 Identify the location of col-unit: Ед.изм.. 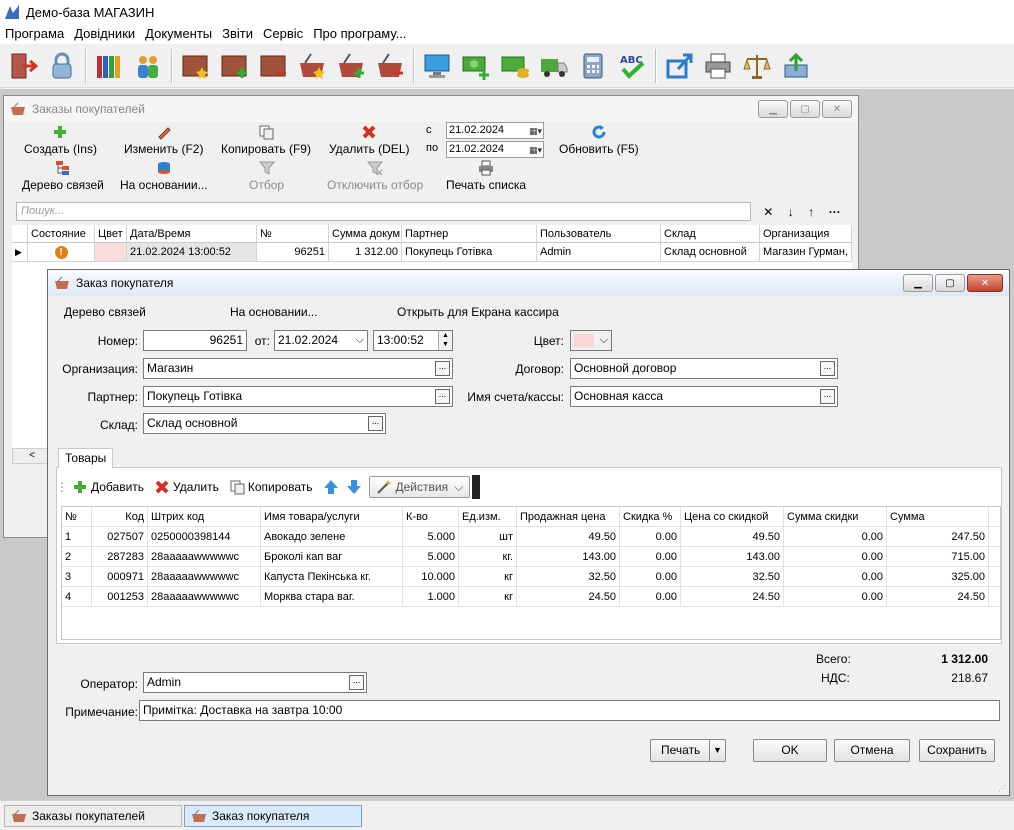
(488, 516).